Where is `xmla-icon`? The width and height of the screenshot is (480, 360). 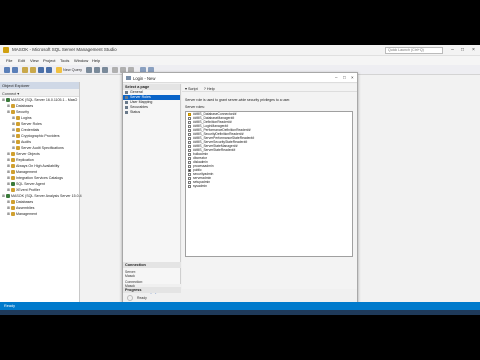
xmla-icon is located at coordinates (105, 70).